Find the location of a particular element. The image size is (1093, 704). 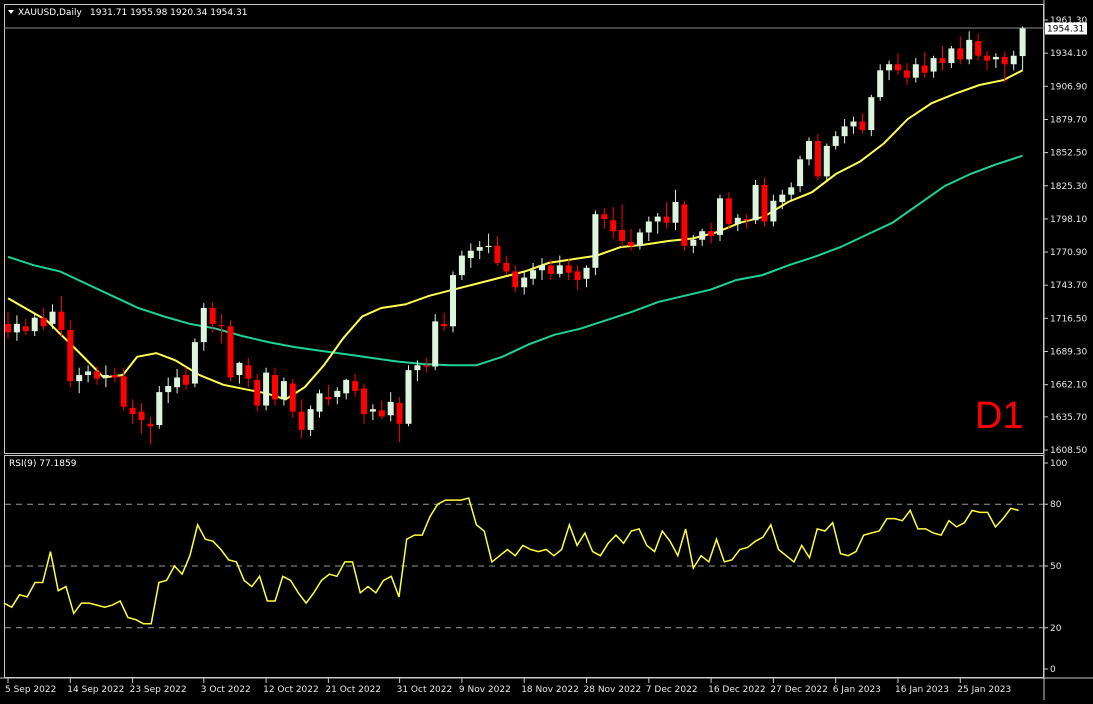

dropdown-arrow-icon is located at coordinates (11, 12).